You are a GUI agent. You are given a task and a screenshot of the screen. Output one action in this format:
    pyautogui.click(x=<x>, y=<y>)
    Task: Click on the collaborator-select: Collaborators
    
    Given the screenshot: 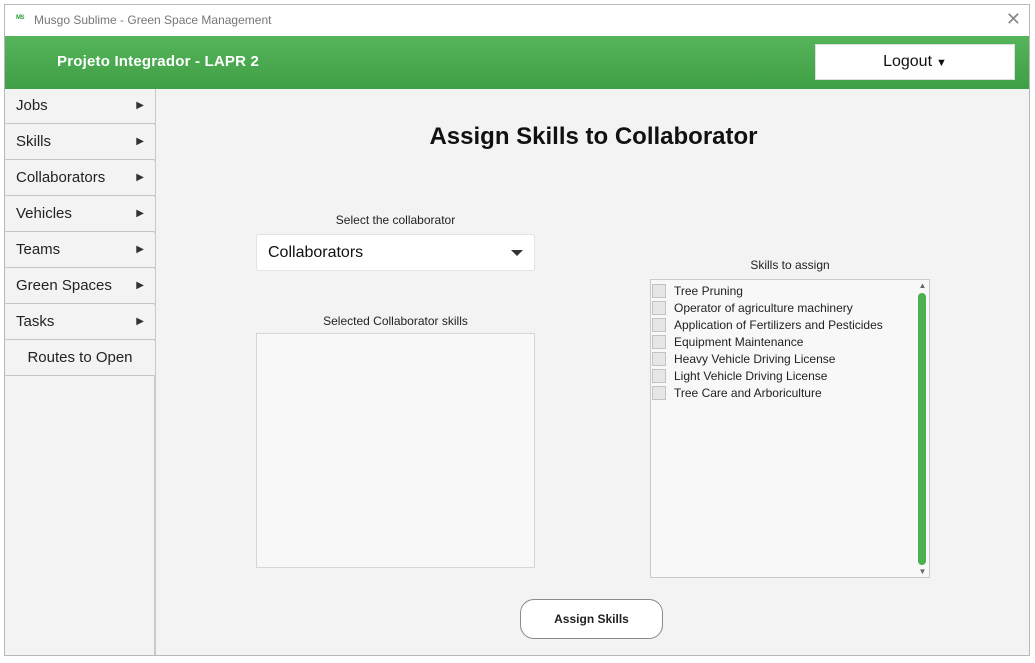 What is the action you would take?
    pyautogui.click(x=395, y=252)
    